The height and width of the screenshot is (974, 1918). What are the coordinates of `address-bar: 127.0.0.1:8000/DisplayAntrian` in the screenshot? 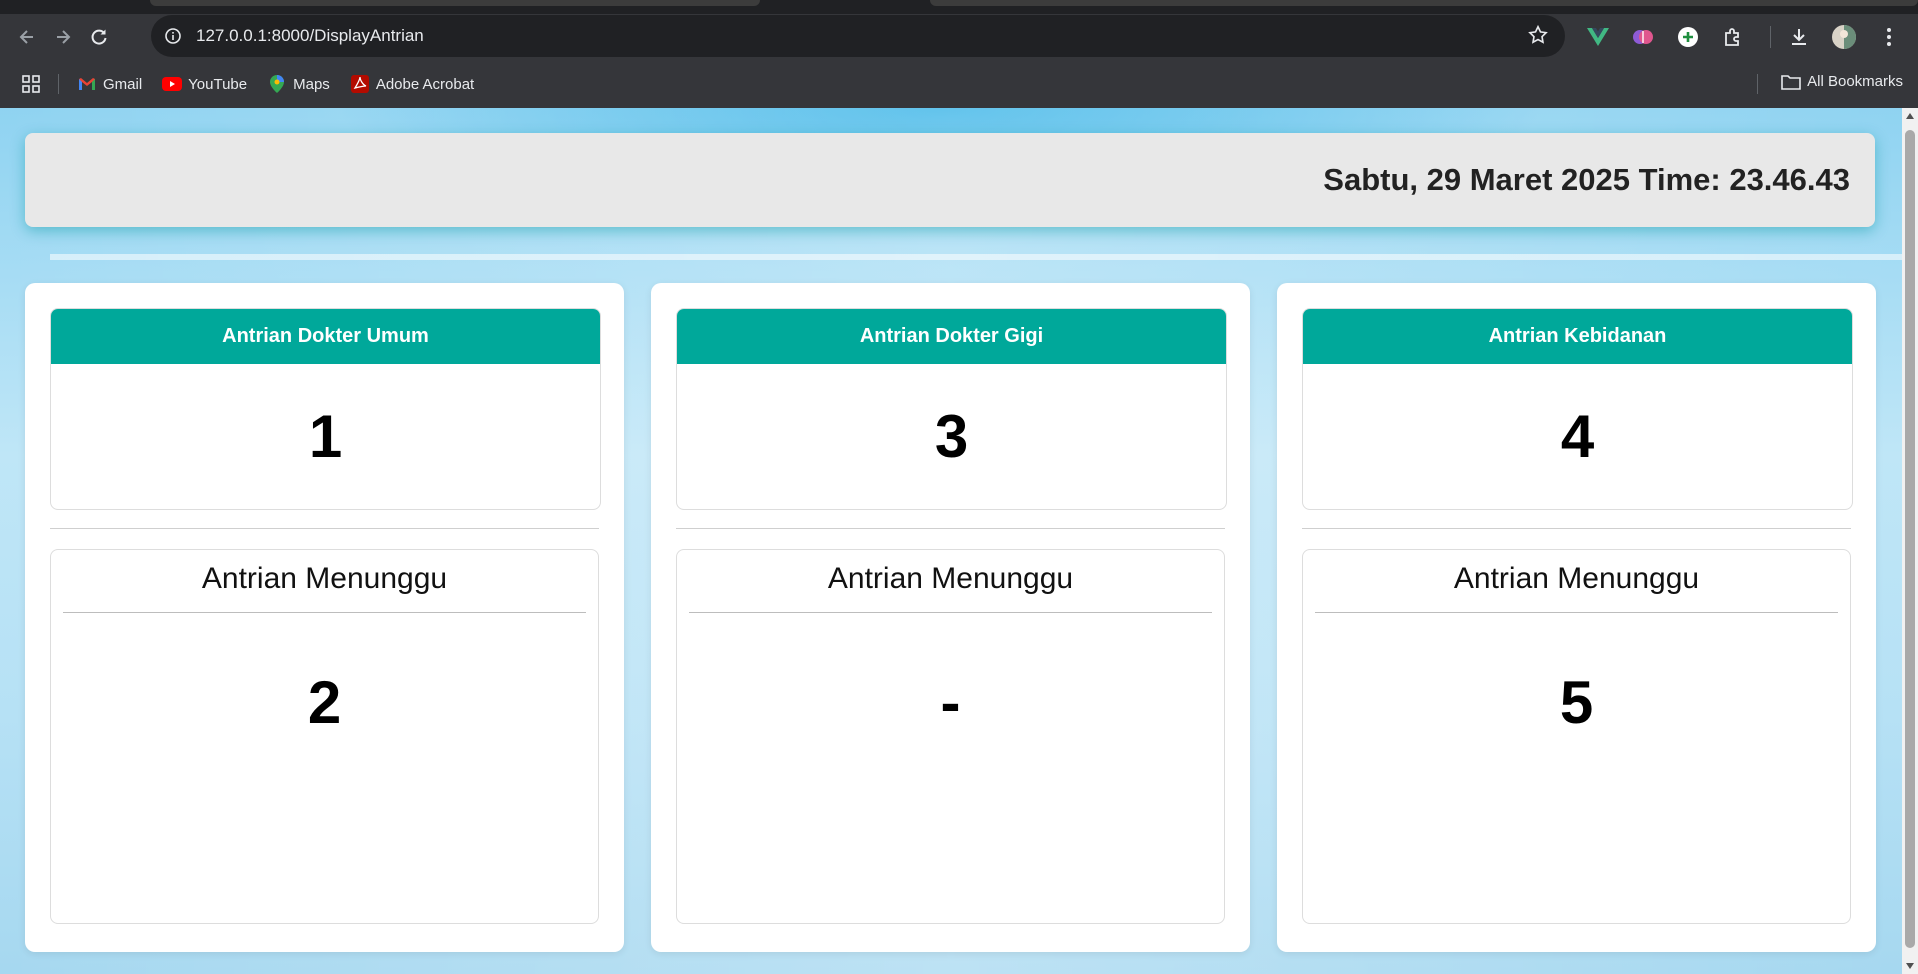 It's located at (858, 36).